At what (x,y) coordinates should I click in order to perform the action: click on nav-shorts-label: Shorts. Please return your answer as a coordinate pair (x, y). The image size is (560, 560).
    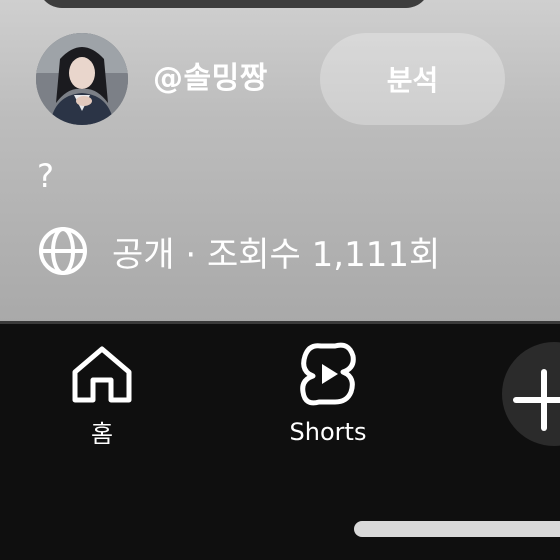
    Looking at the image, I should click on (328, 432).